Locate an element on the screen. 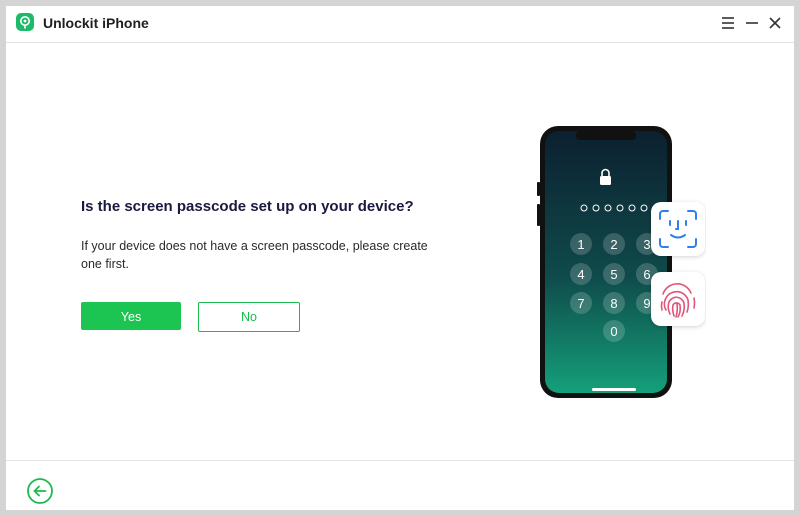 The image size is (800, 516). svg-text: 6 is located at coordinates (646, 274).